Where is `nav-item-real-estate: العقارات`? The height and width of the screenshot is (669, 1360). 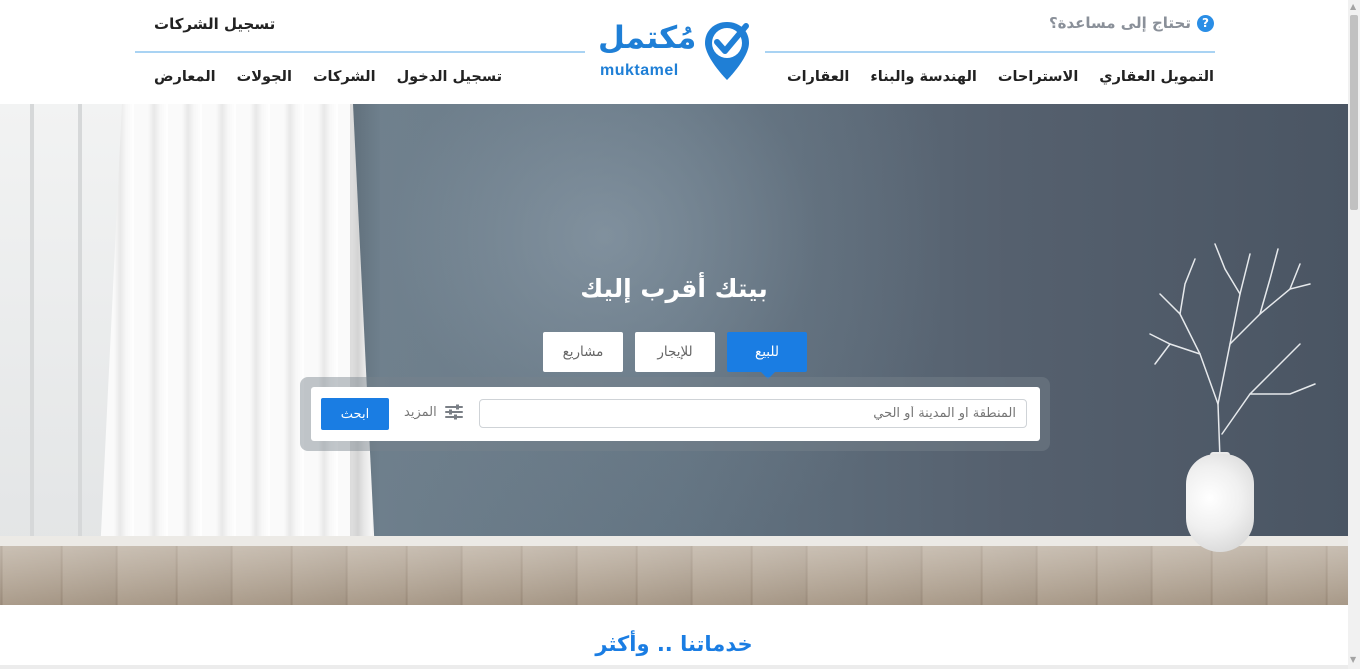 nav-item-real-estate: العقارات is located at coordinates (818, 77).